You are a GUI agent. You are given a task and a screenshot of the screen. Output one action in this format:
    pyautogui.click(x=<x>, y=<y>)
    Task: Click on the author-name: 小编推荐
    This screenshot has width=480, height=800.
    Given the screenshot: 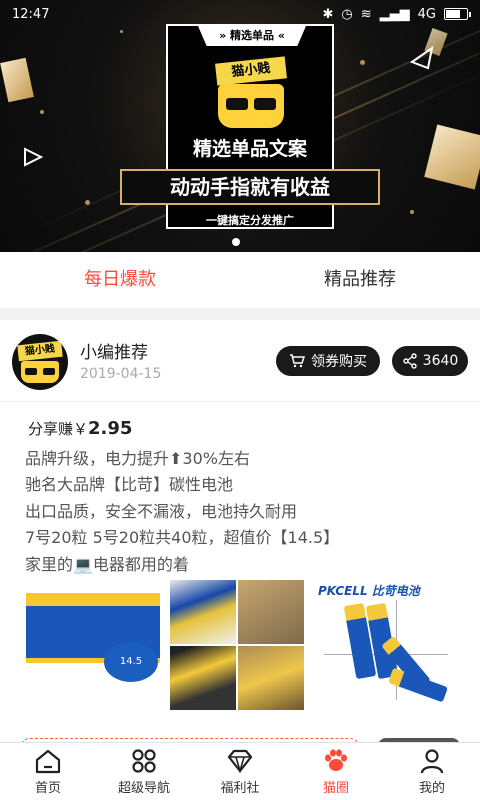 What is the action you would take?
    pyautogui.click(x=114, y=353)
    